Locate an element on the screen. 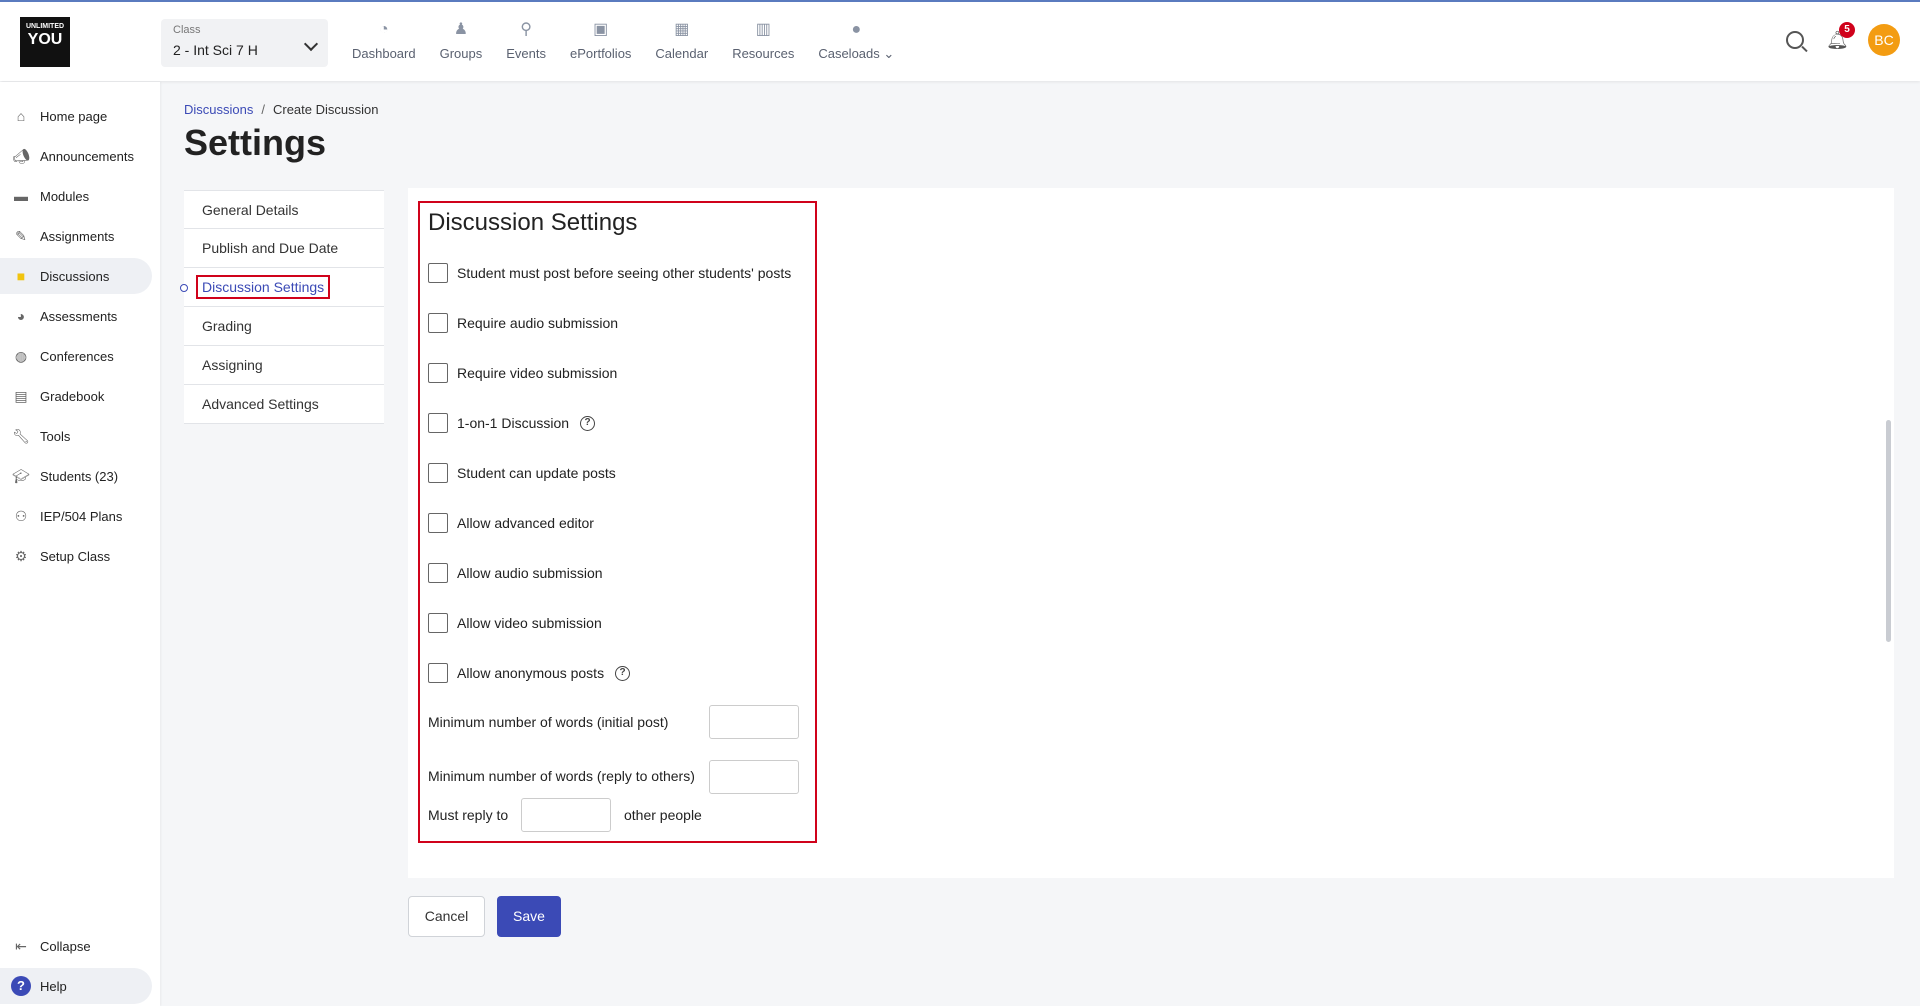 This screenshot has width=1920, height=1006. nav-events: ⚲ Events is located at coordinates (526, 41).